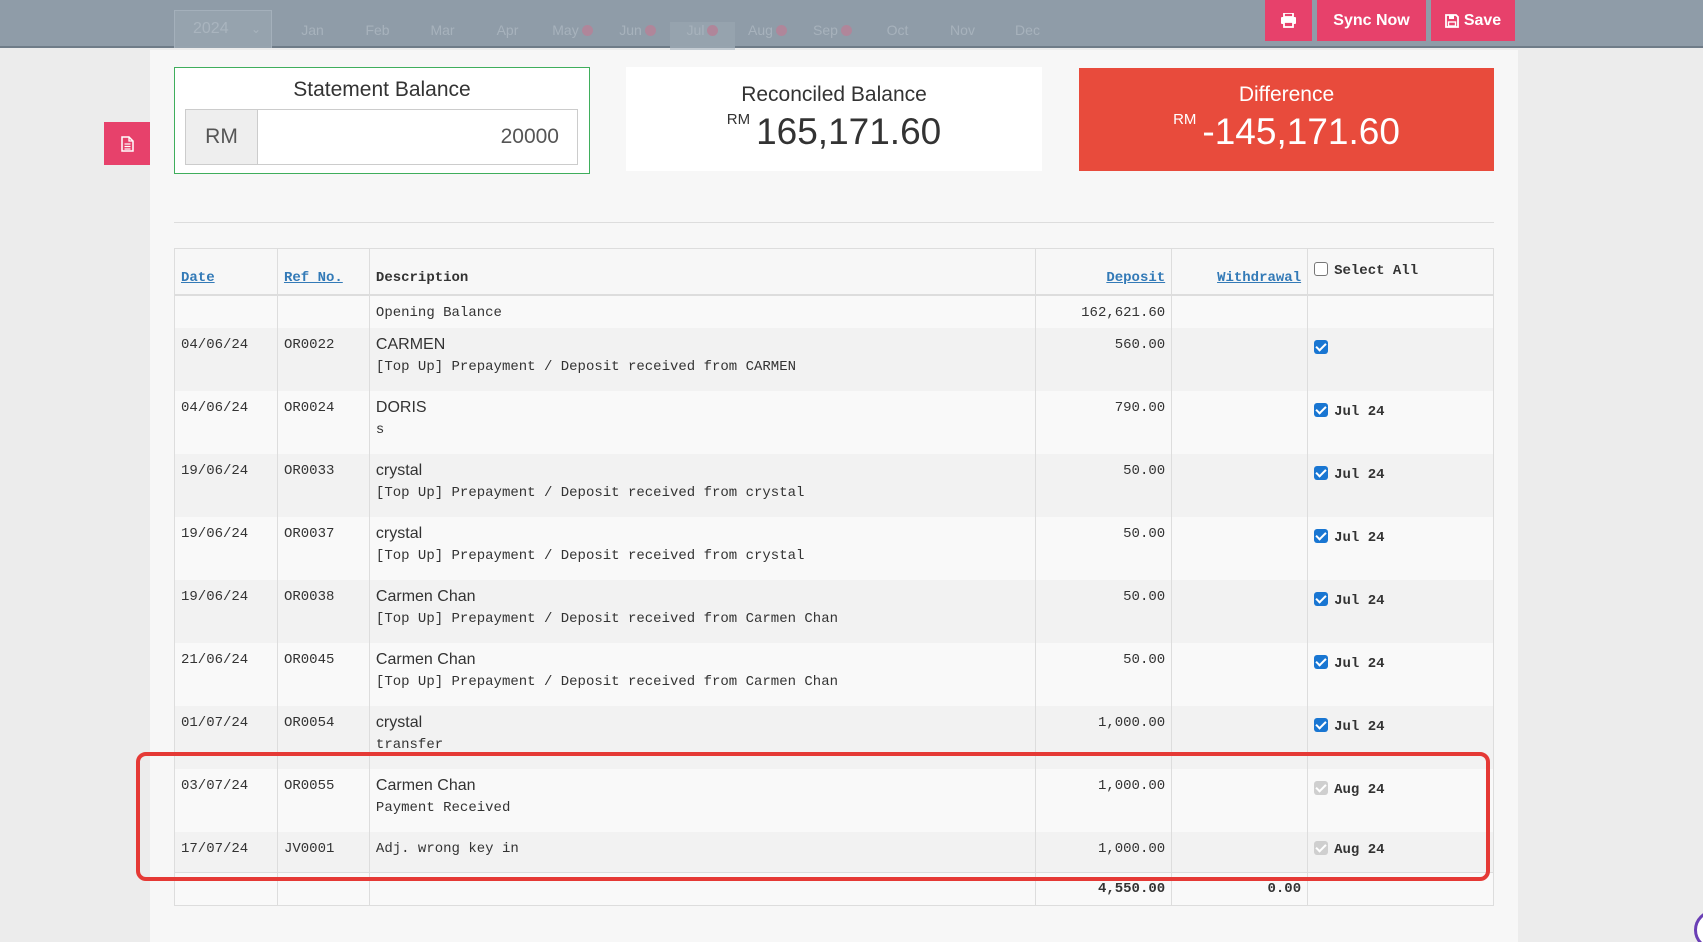  Describe the element at coordinates (1104, 422) in the screenshot. I see `row-deposit: 790.00` at that location.